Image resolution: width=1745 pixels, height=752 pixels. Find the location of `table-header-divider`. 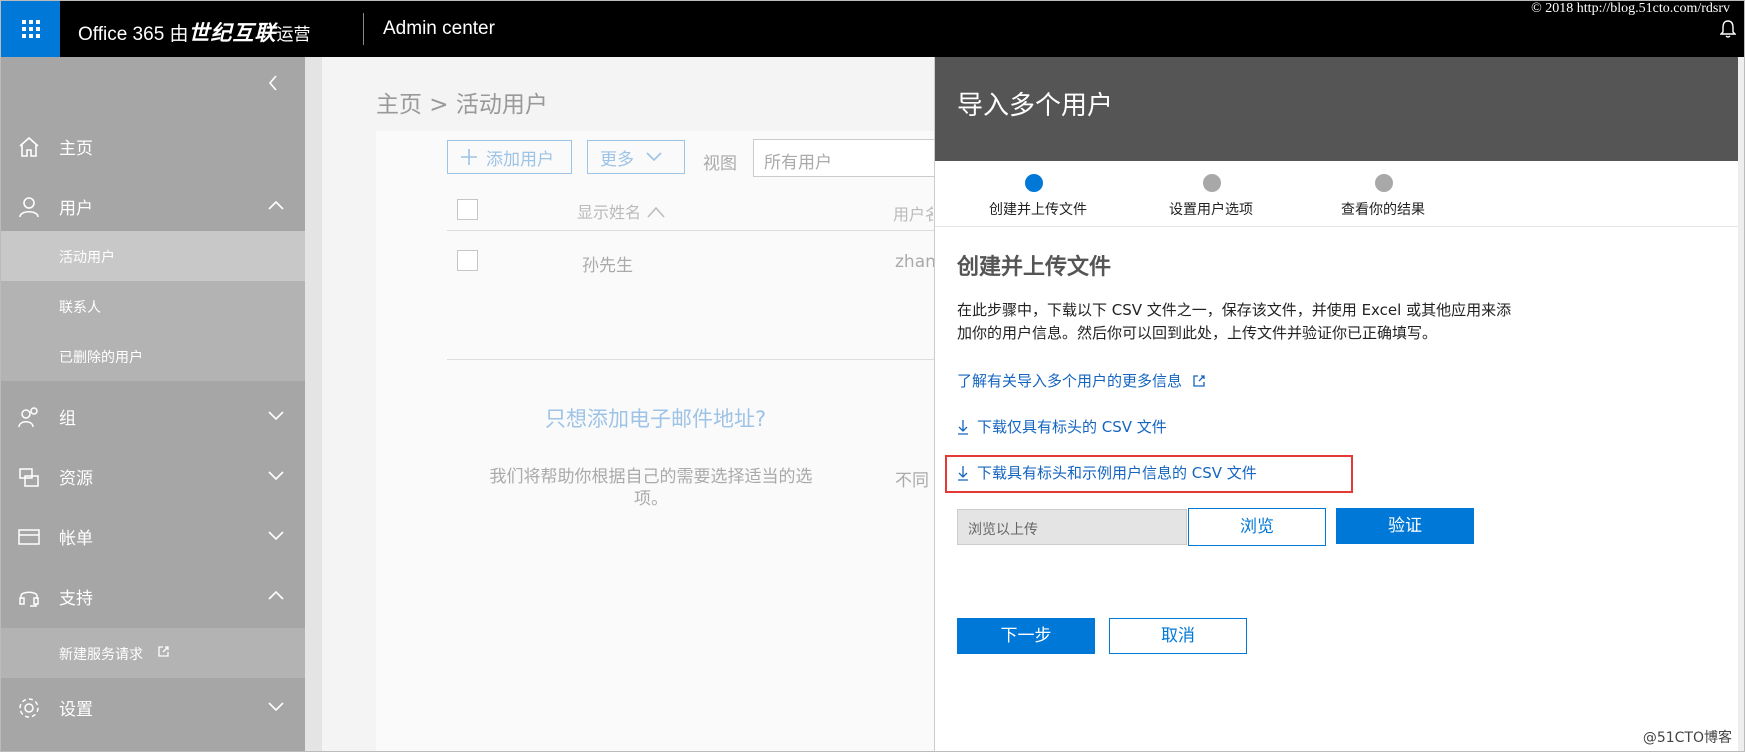

table-header-divider is located at coordinates (690, 230).